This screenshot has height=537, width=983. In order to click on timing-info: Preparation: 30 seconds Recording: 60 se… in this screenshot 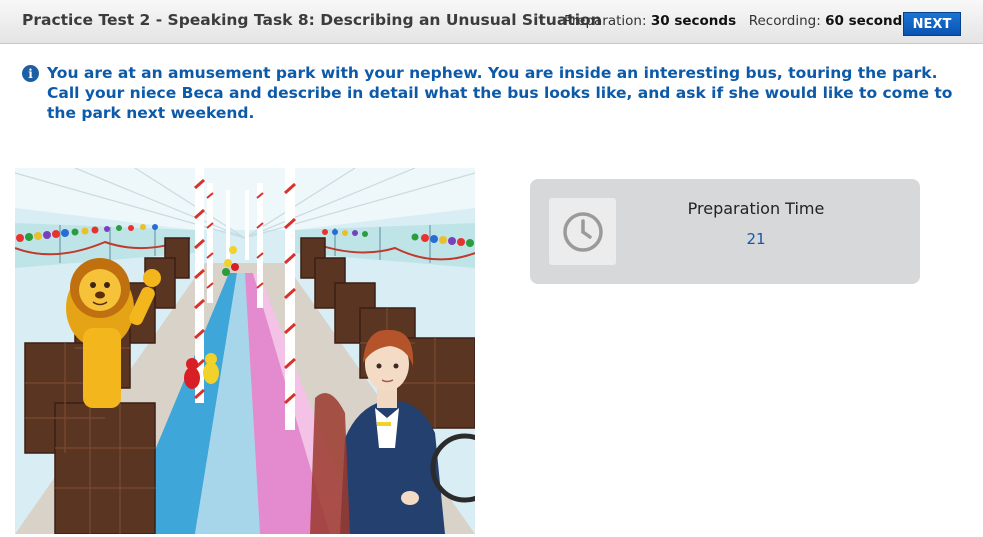, I will do `click(737, 21)`.